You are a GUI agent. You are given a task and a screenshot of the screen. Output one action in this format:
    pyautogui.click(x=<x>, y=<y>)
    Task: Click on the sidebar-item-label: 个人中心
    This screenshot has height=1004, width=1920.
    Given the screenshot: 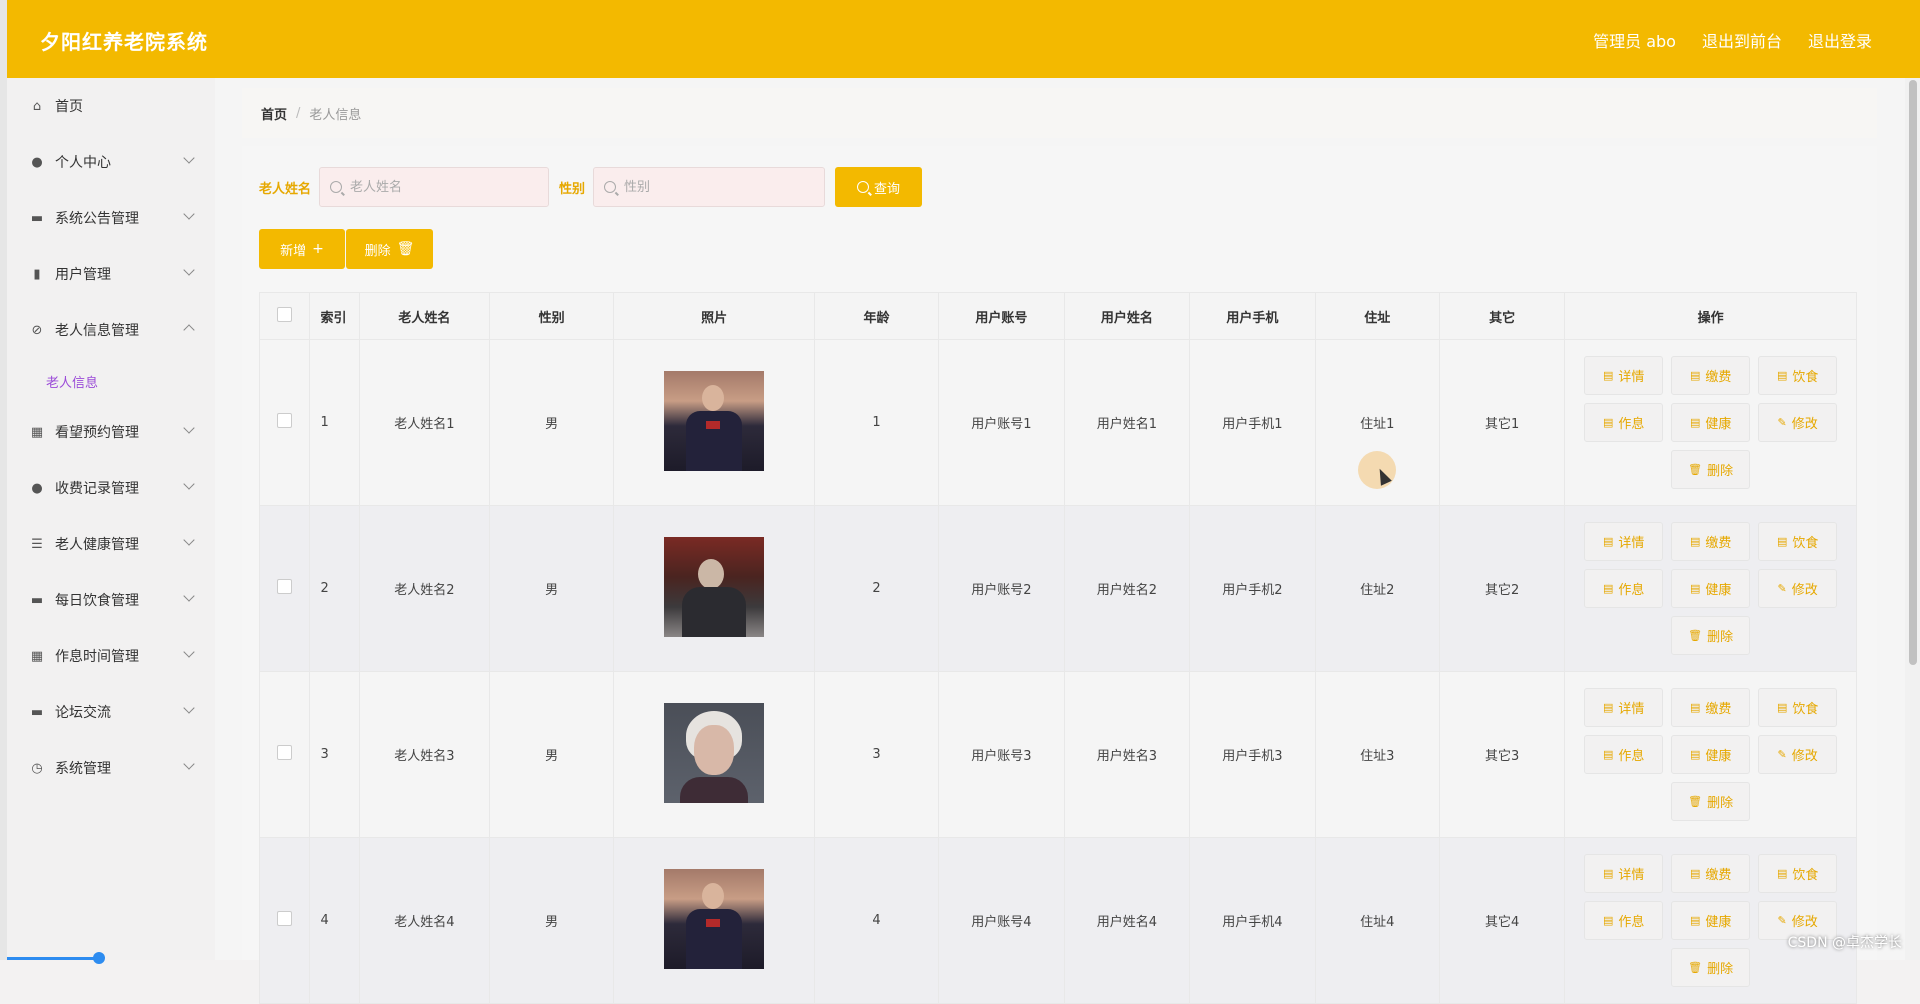 What is the action you would take?
    pyautogui.click(x=83, y=163)
    